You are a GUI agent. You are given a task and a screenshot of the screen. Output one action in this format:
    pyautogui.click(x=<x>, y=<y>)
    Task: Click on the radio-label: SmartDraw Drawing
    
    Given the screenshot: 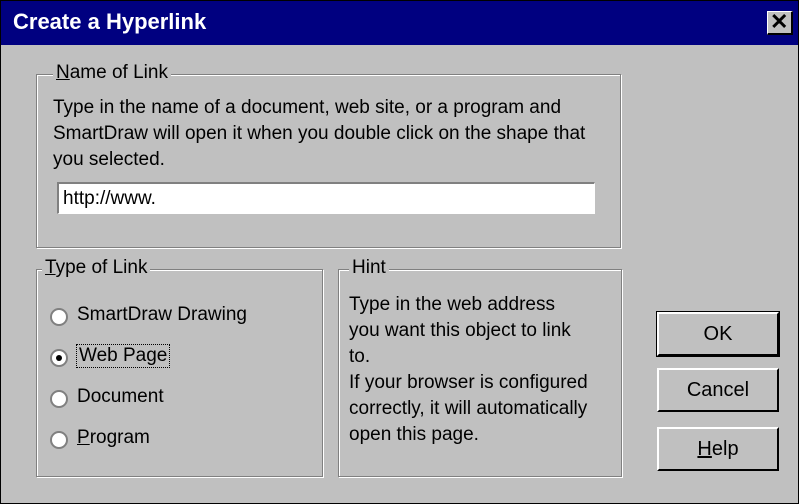 What is the action you would take?
    pyautogui.click(x=162, y=314)
    